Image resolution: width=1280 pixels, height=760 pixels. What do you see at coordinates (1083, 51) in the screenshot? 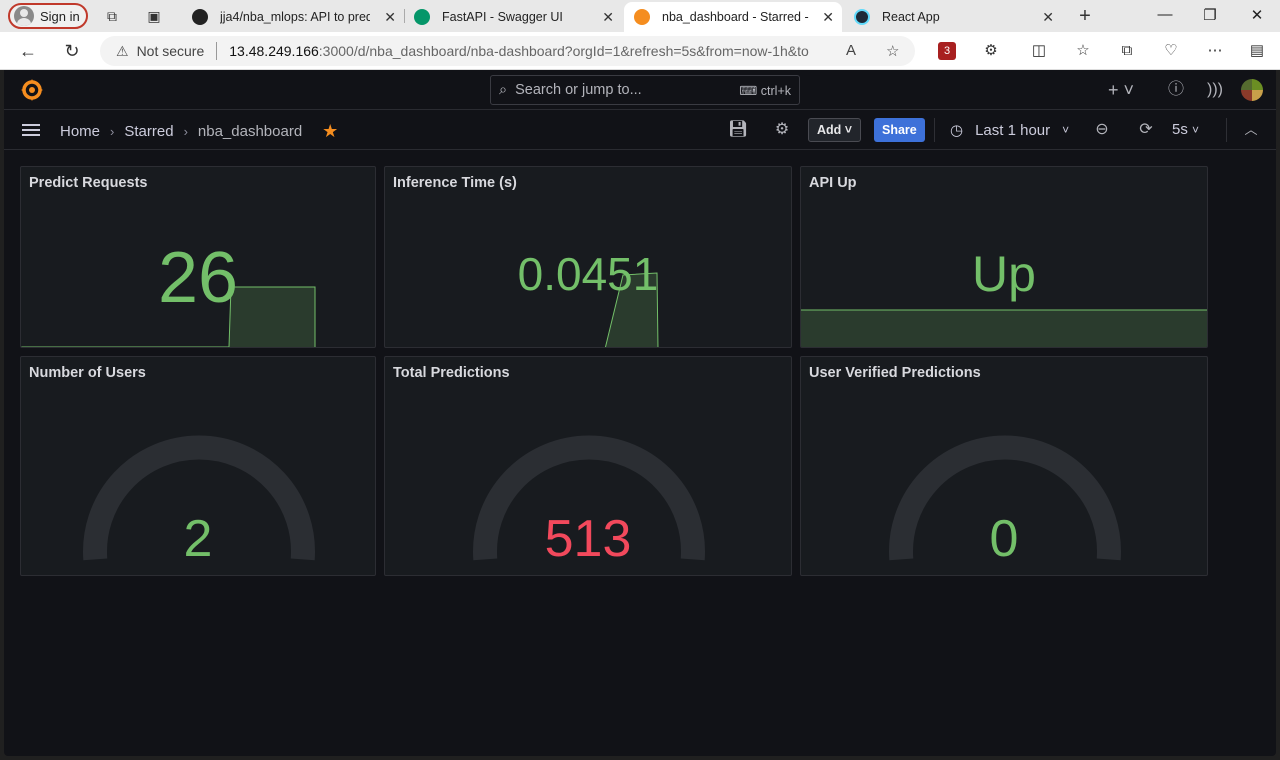
I see `favorites-icon: ☆` at bounding box center [1083, 51].